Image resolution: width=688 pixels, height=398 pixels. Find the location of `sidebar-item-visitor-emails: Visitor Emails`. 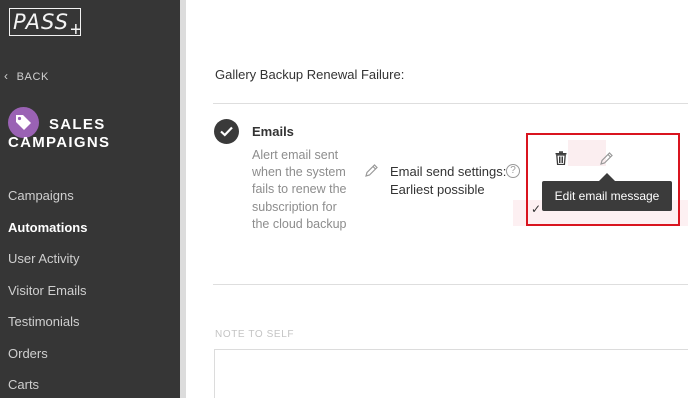

sidebar-item-visitor-emails: Visitor Emails is located at coordinates (90, 291).